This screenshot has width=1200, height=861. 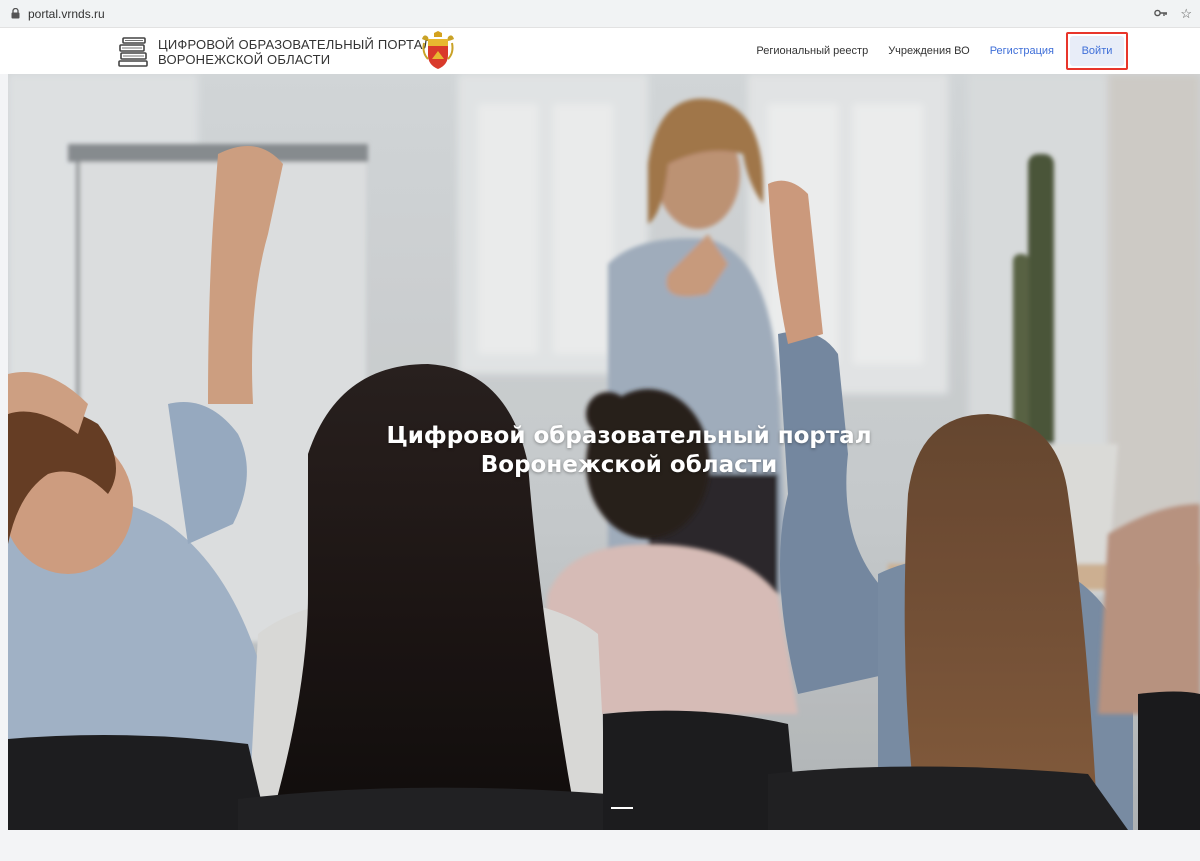 I want to click on login-highlight-box: Войти, so click(x=1097, y=51).